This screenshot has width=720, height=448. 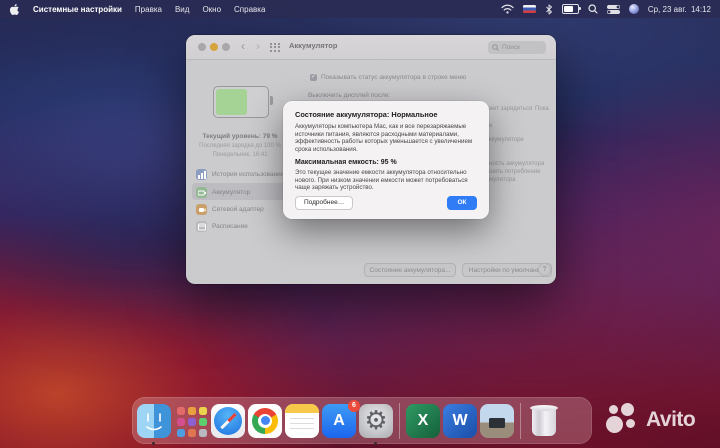 What do you see at coordinates (201, 174) in the screenshot?
I see `usage-history-icon` at bounding box center [201, 174].